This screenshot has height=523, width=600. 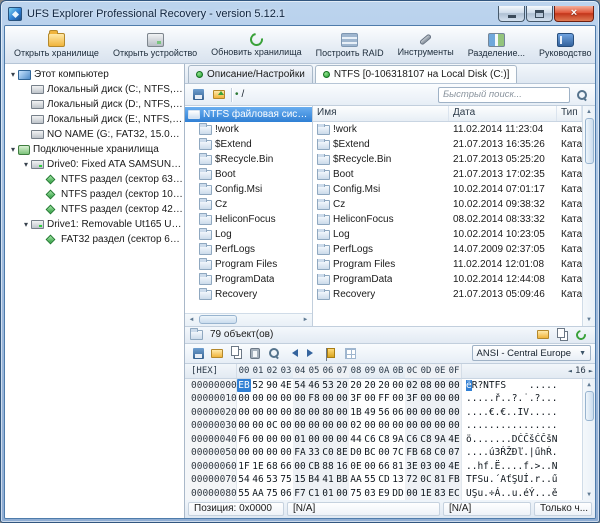 I want to click on hex-byte: 0C, so click(x=272, y=426).